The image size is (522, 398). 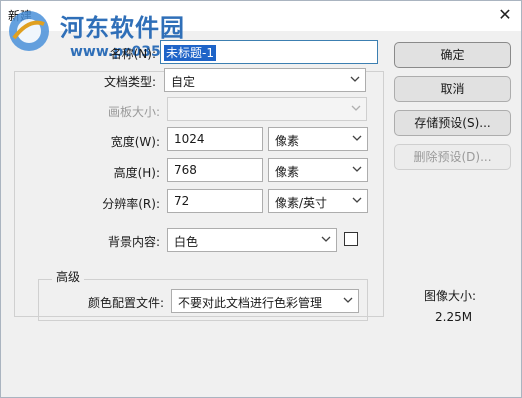 I want to click on background-color-swatch, so click(x=351, y=239).